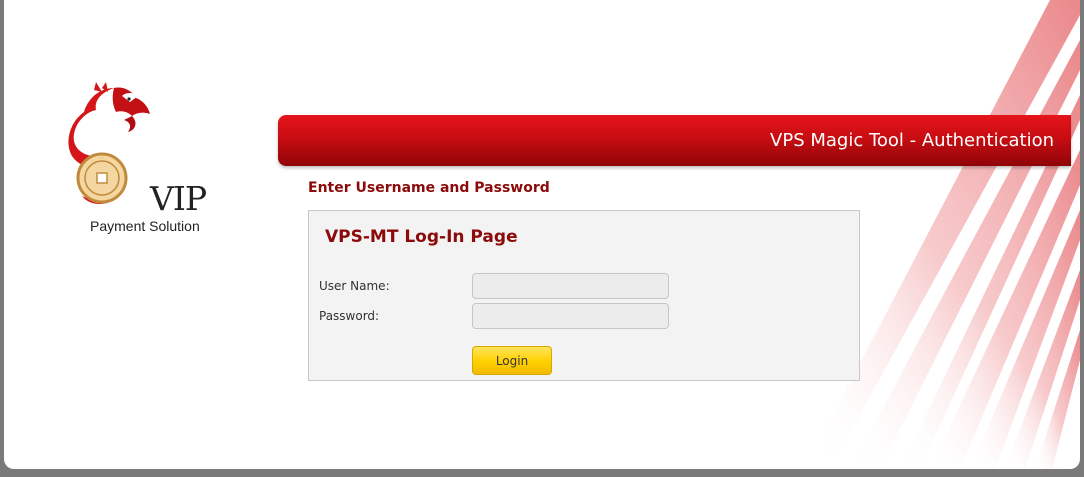 This screenshot has height=477, width=1084. I want to click on dragon-emblem-icon: ·, so click(109, 143).